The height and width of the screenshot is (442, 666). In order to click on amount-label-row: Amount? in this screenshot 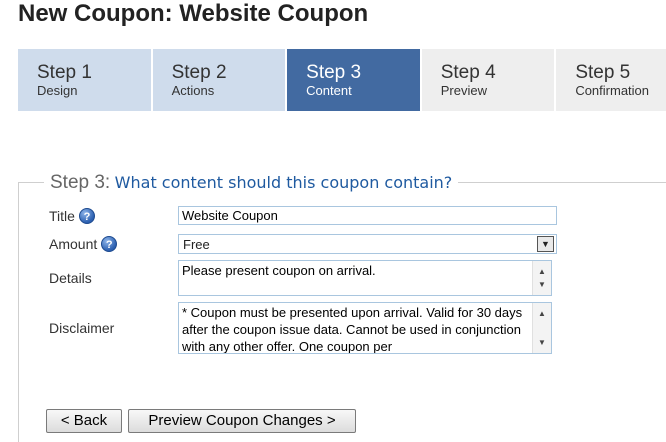, I will do `click(83, 244)`.